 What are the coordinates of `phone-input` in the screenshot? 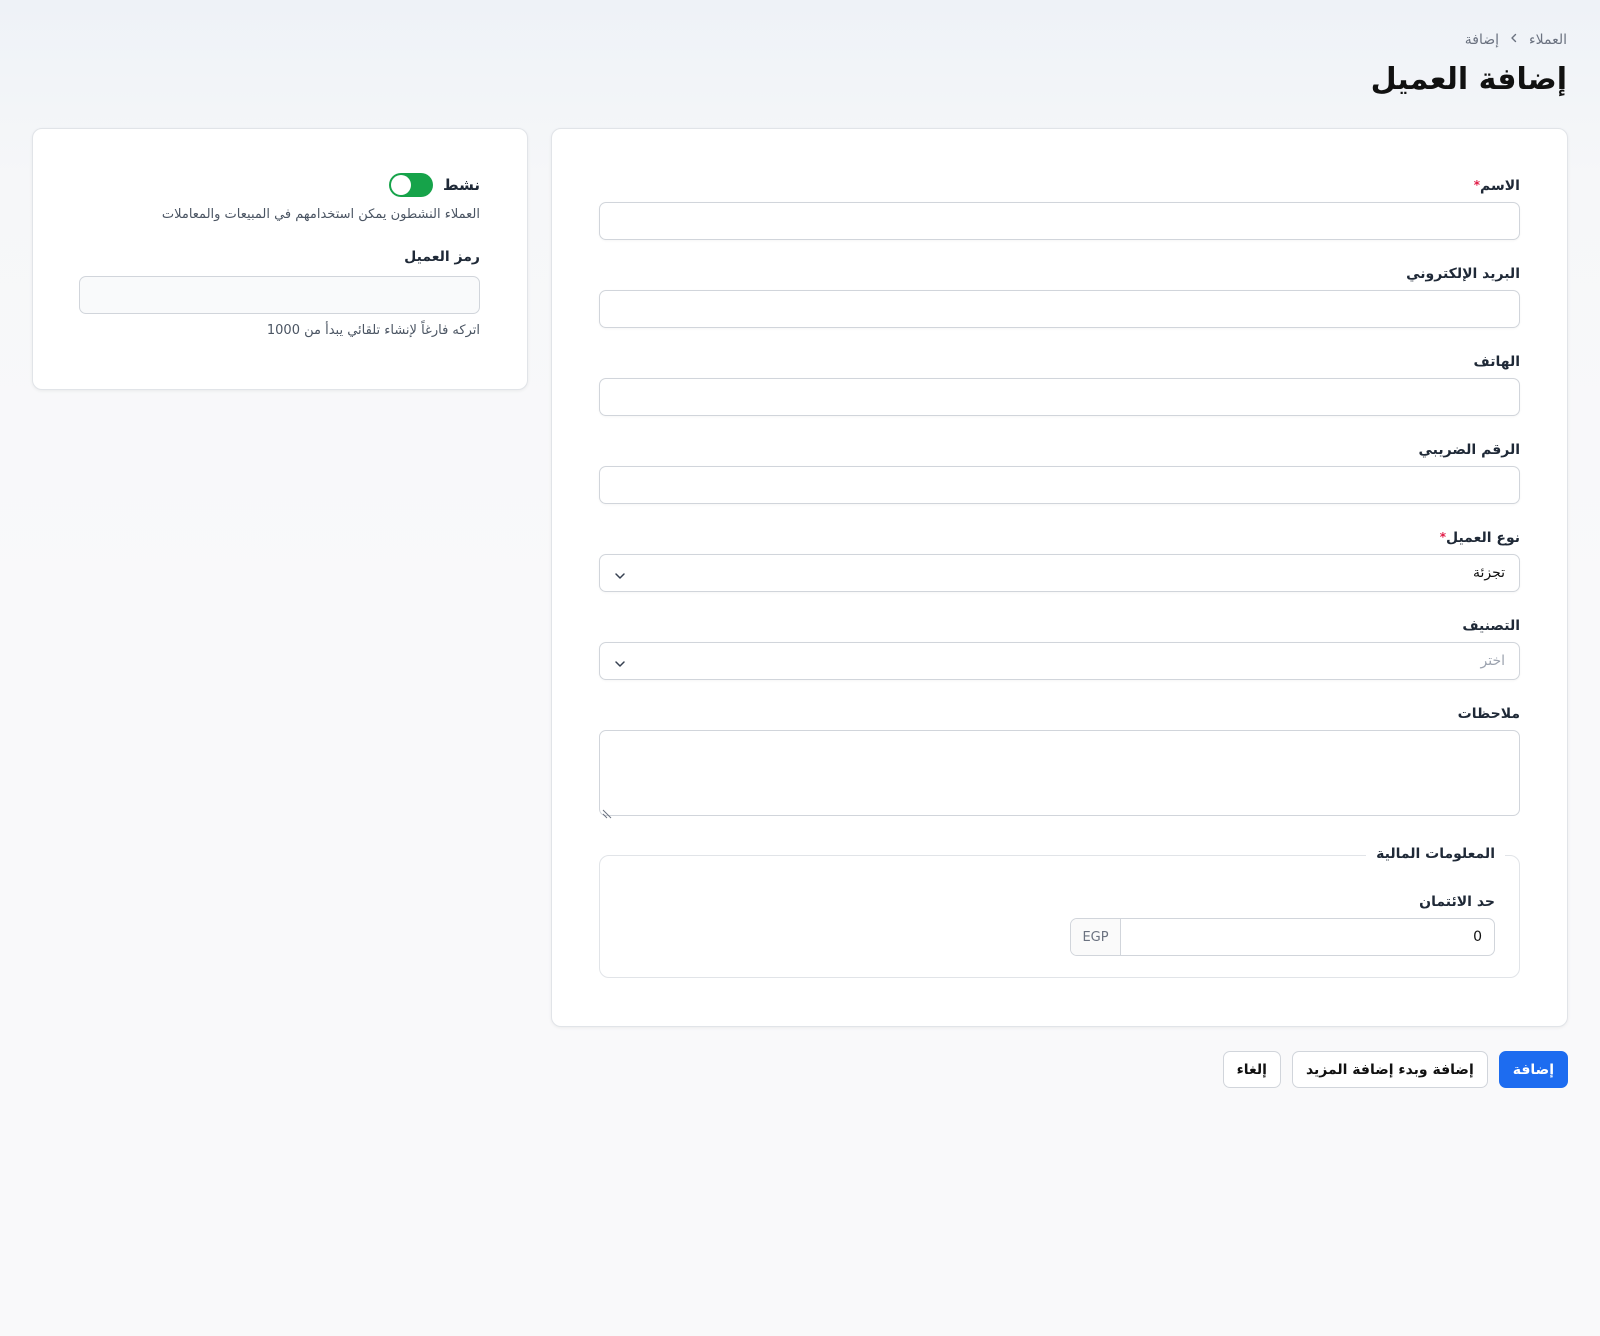 It's located at (1059, 397).